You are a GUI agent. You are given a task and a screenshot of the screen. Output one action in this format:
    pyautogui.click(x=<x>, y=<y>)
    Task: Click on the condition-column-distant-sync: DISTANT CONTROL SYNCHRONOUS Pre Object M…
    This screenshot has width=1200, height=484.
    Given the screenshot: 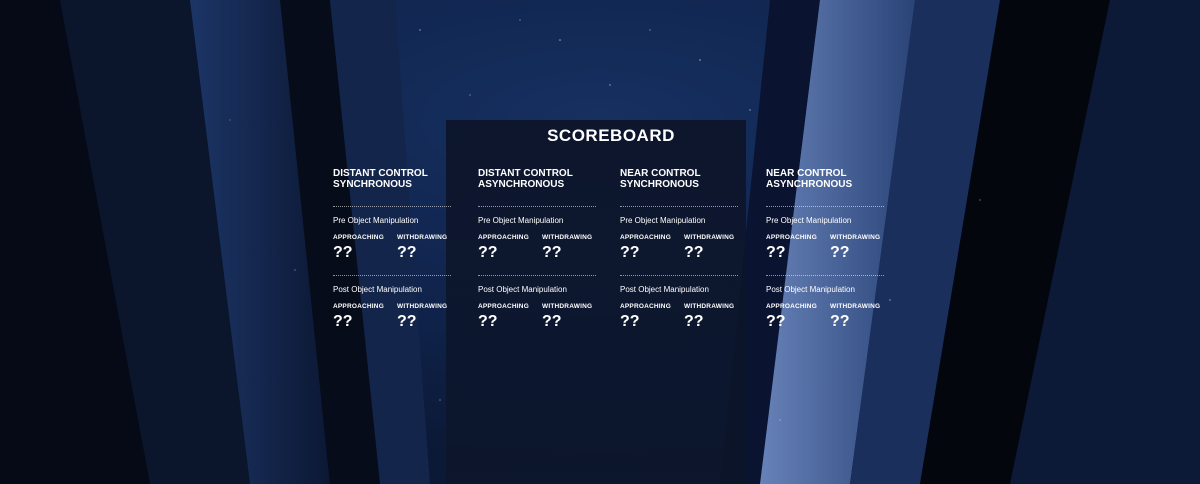 What is the action you would take?
    pyautogui.click(x=392, y=256)
    